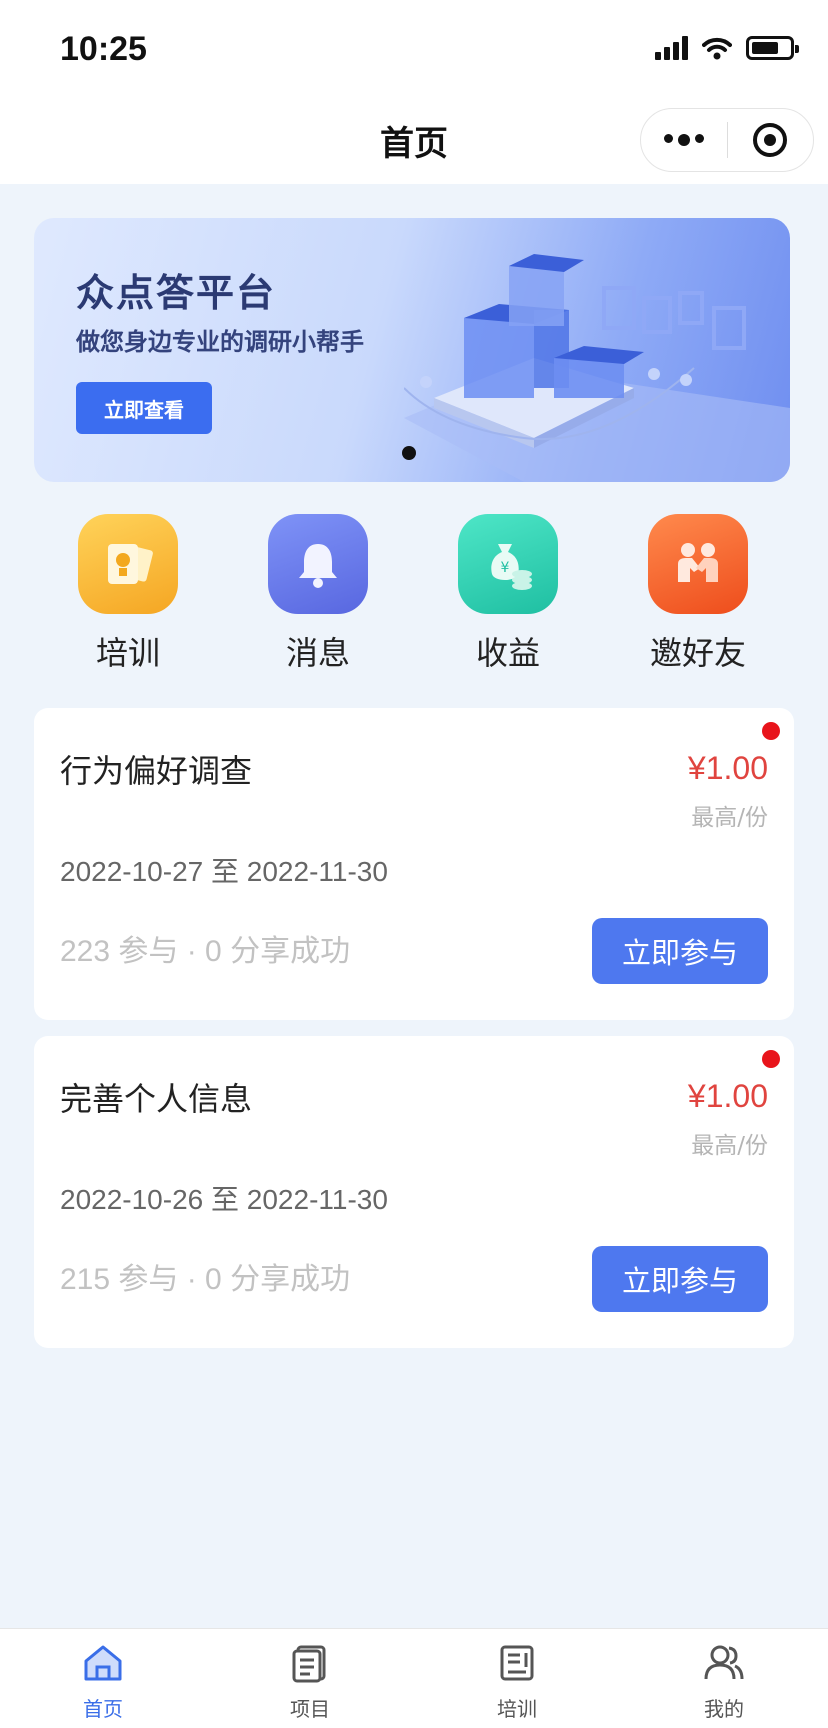 Image resolution: width=828 pixels, height=1728 pixels. What do you see at coordinates (205, 1279) in the screenshot?
I see `task-stats: 215 参与 · 0 分享成功` at bounding box center [205, 1279].